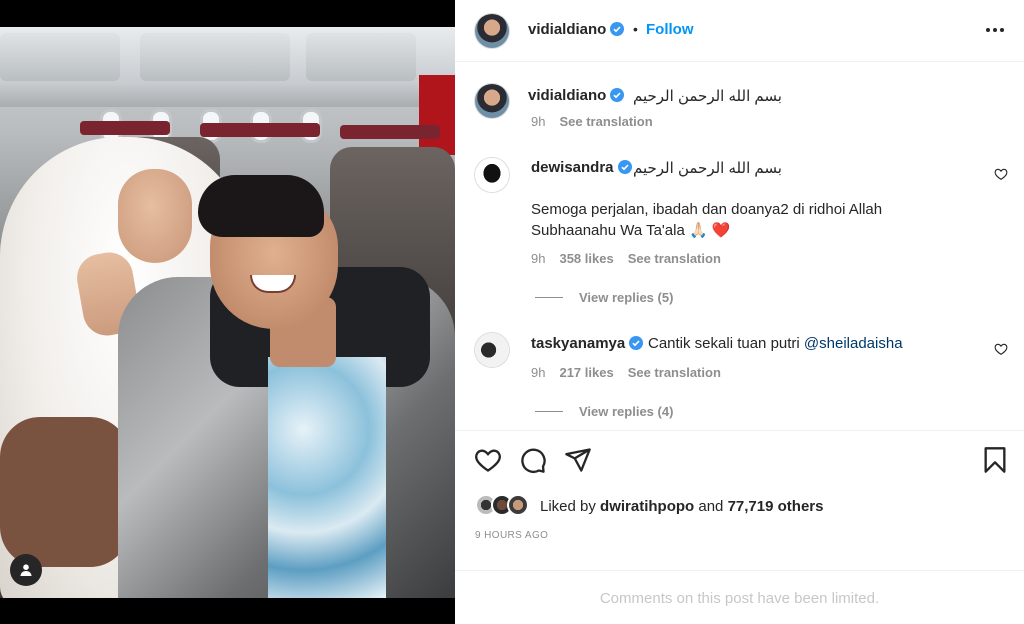  I want to click on liked-by-avatars, so click(504, 506).